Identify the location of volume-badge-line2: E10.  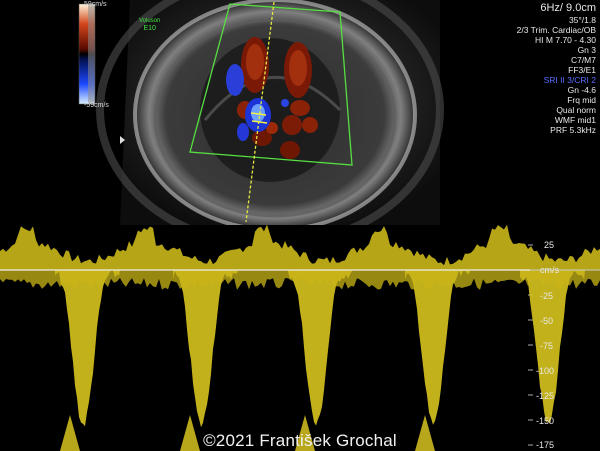
(149, 28).